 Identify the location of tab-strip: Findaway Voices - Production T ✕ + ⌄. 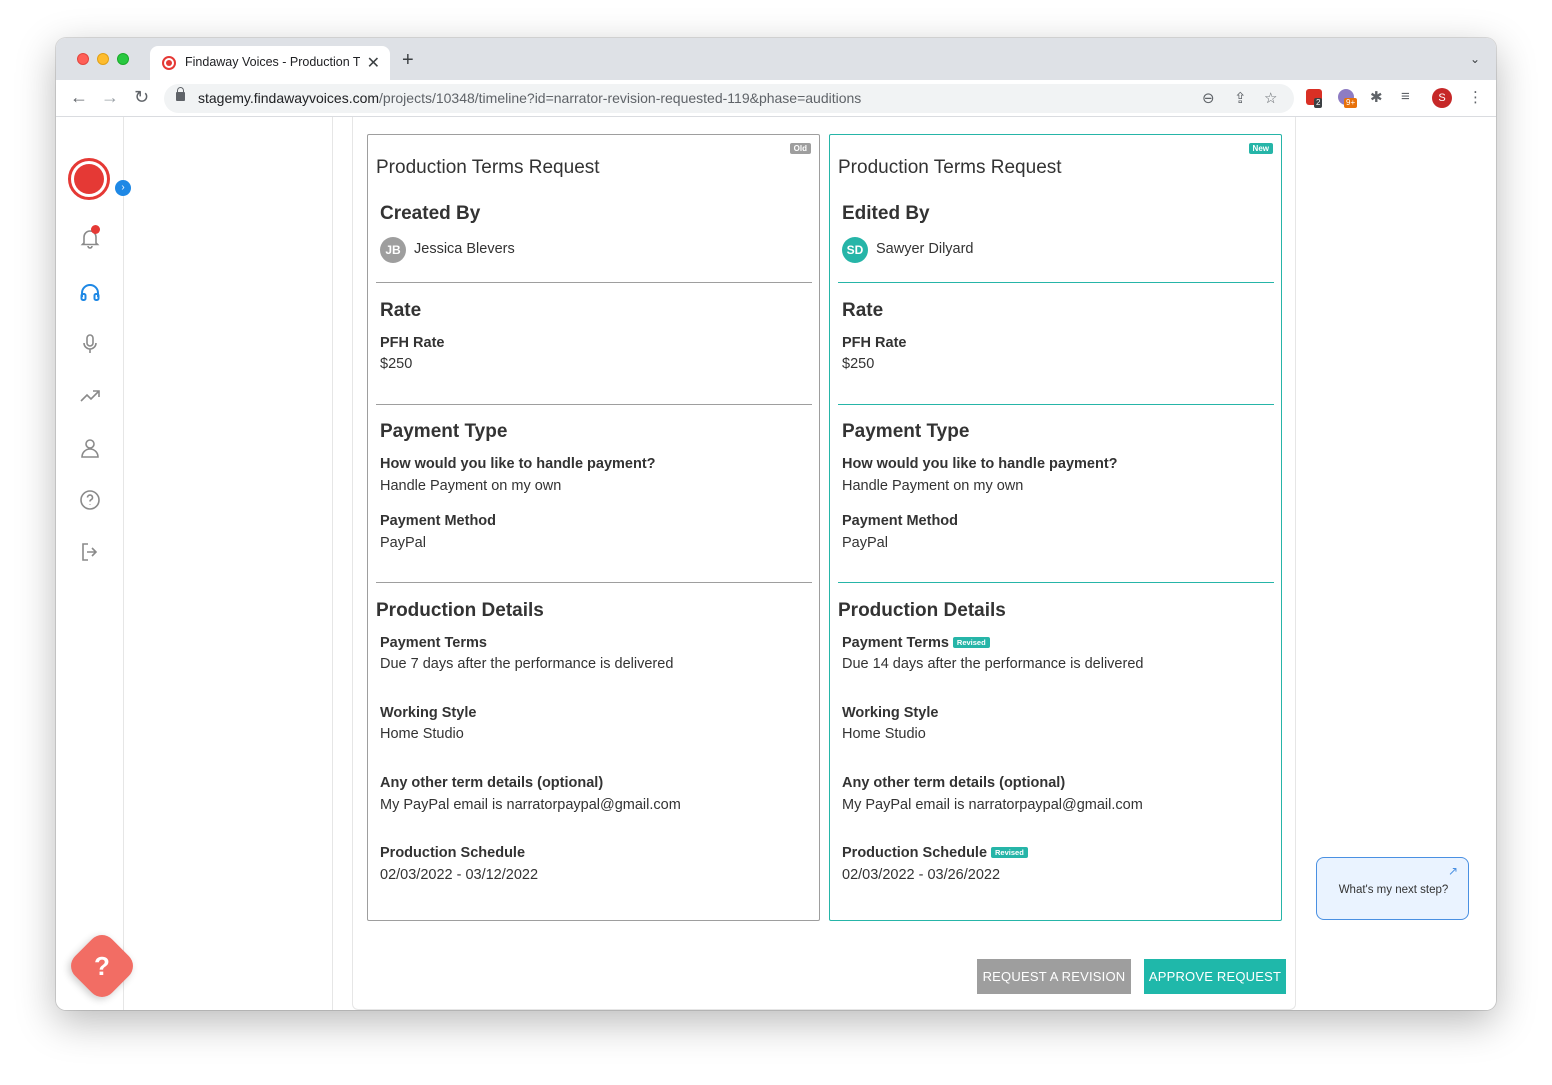
(776, 59).